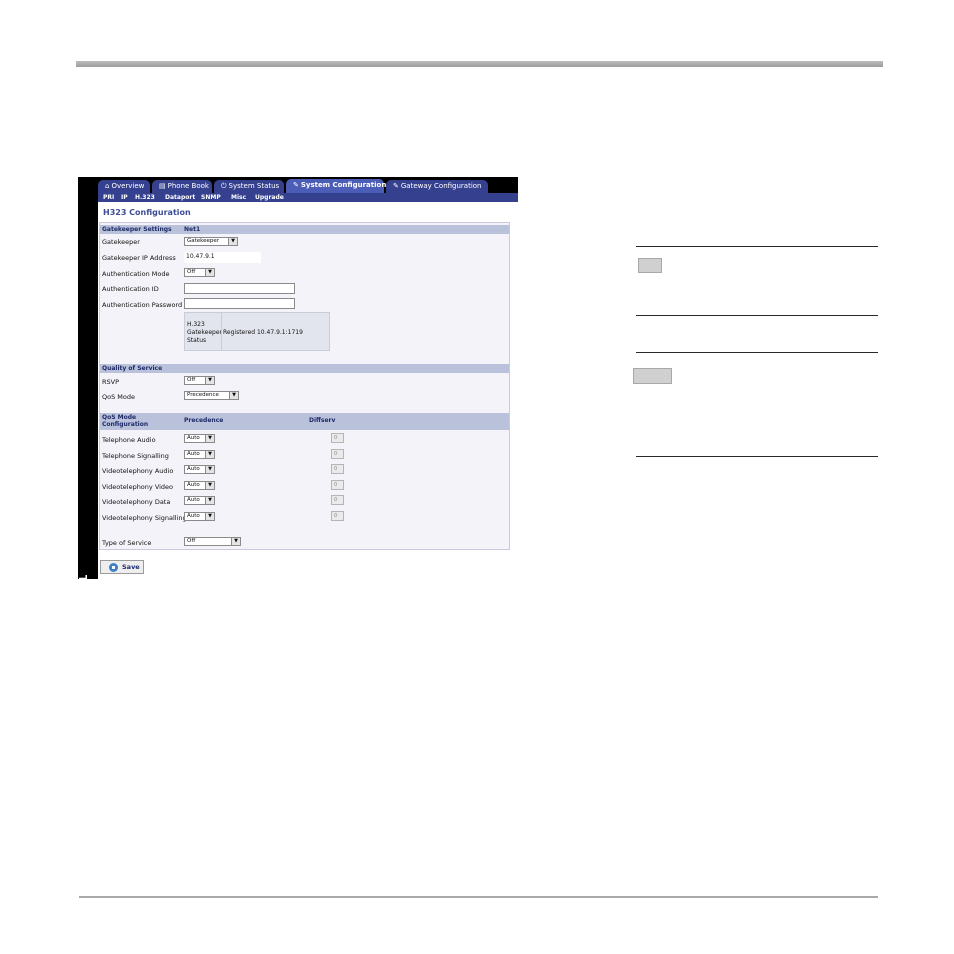 The width and height of the screenshot is (954, 954). Describe the element at coordinates (239, 288) in the screenshot. I see `auth-id-input` at that location.